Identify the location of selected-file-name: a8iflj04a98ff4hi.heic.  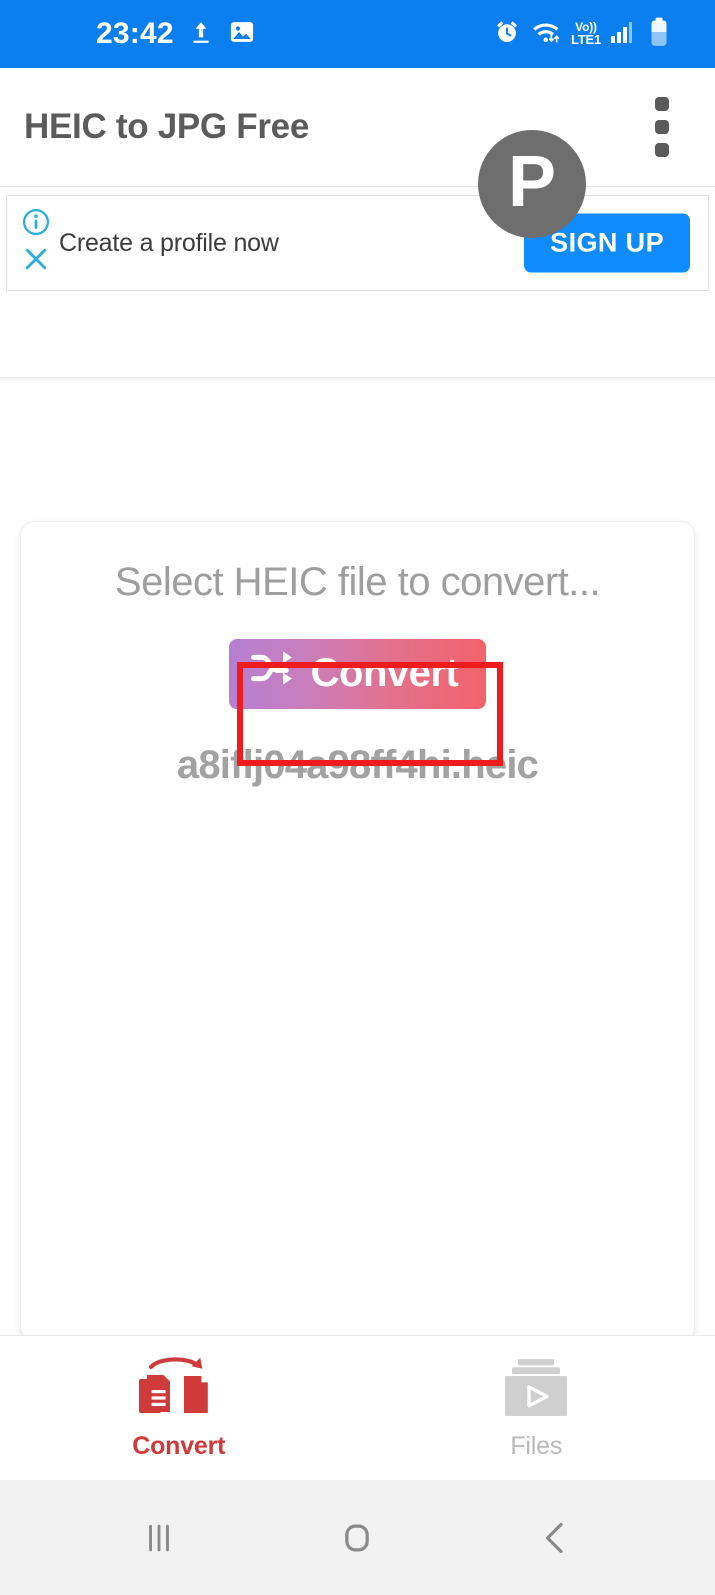
(357, 765).